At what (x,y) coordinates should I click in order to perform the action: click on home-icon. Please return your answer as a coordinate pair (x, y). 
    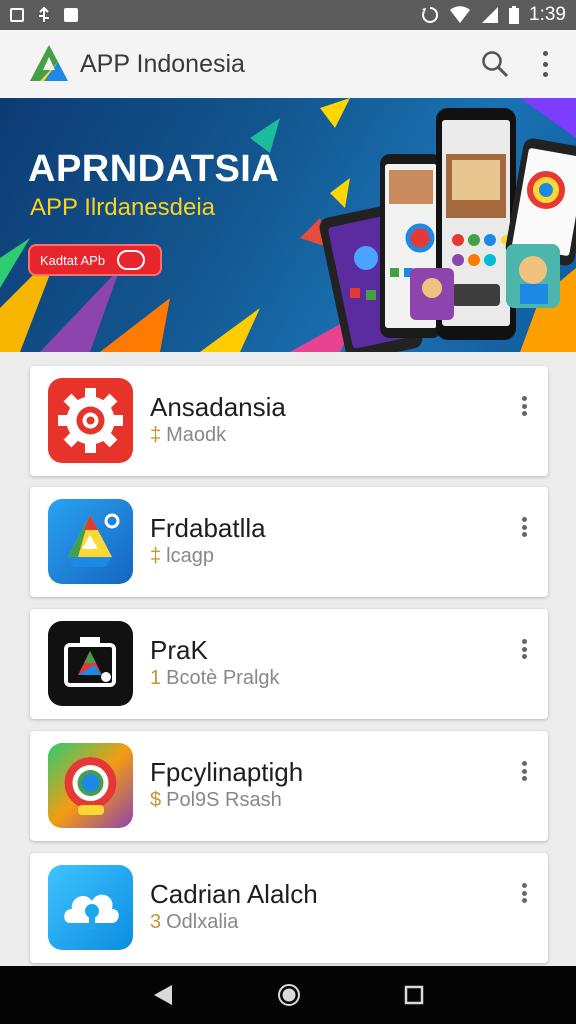
    Looking at the image, I should click on (289, 995).